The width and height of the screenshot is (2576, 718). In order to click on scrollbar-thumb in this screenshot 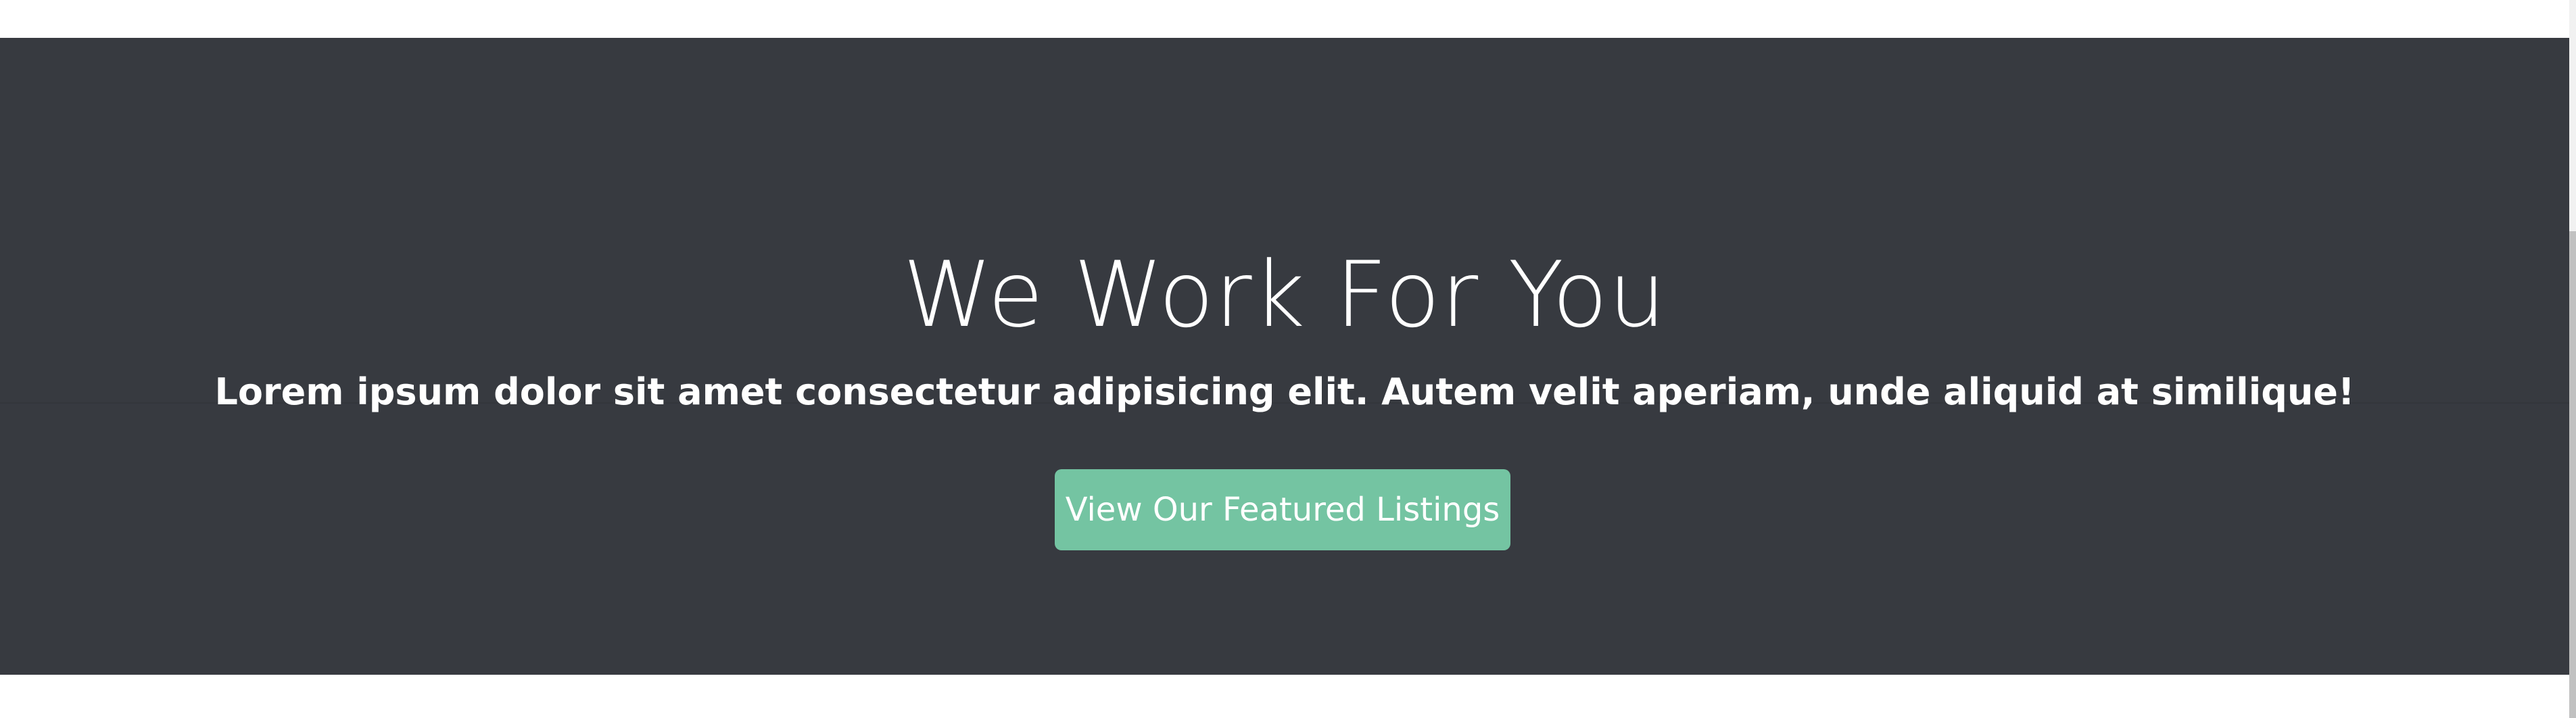, I will do `click(2572, 474)`.